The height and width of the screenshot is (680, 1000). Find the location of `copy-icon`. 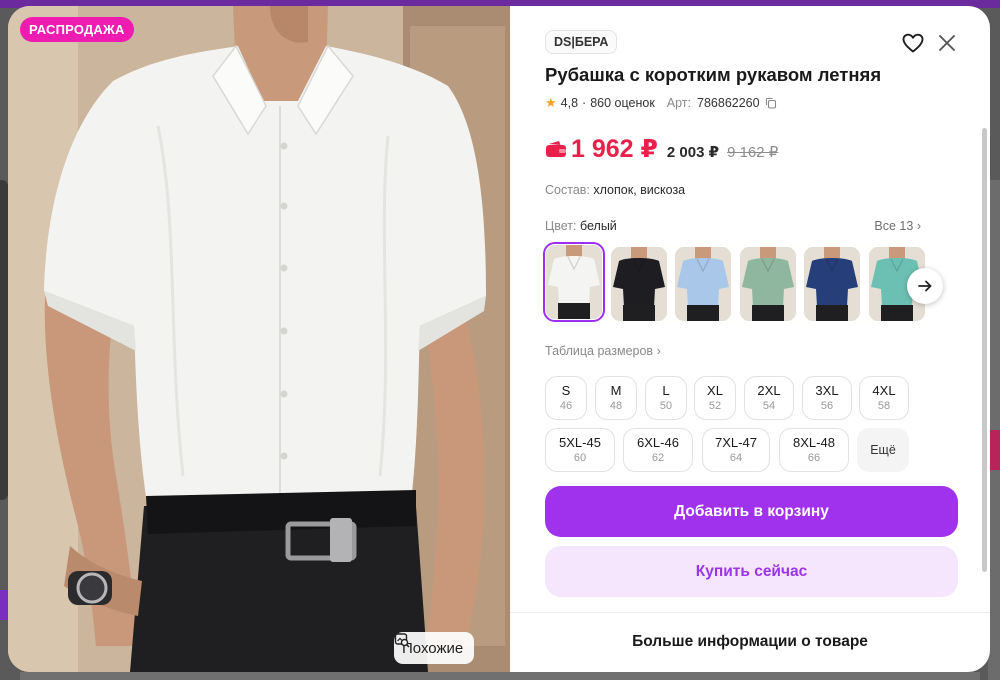

copy-icon is located at coordinates (771, 103).